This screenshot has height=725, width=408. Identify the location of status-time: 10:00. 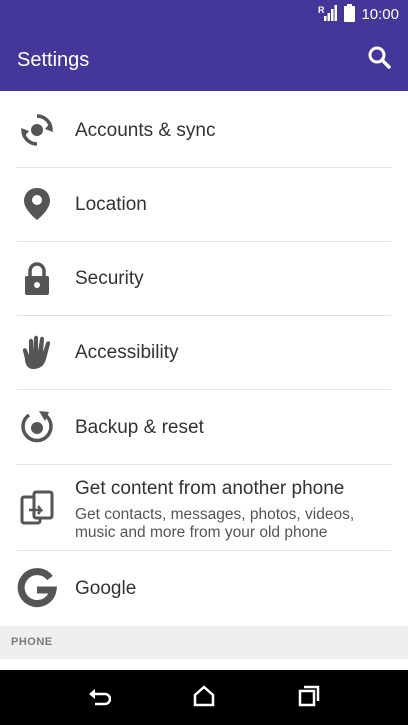
(380, 14).